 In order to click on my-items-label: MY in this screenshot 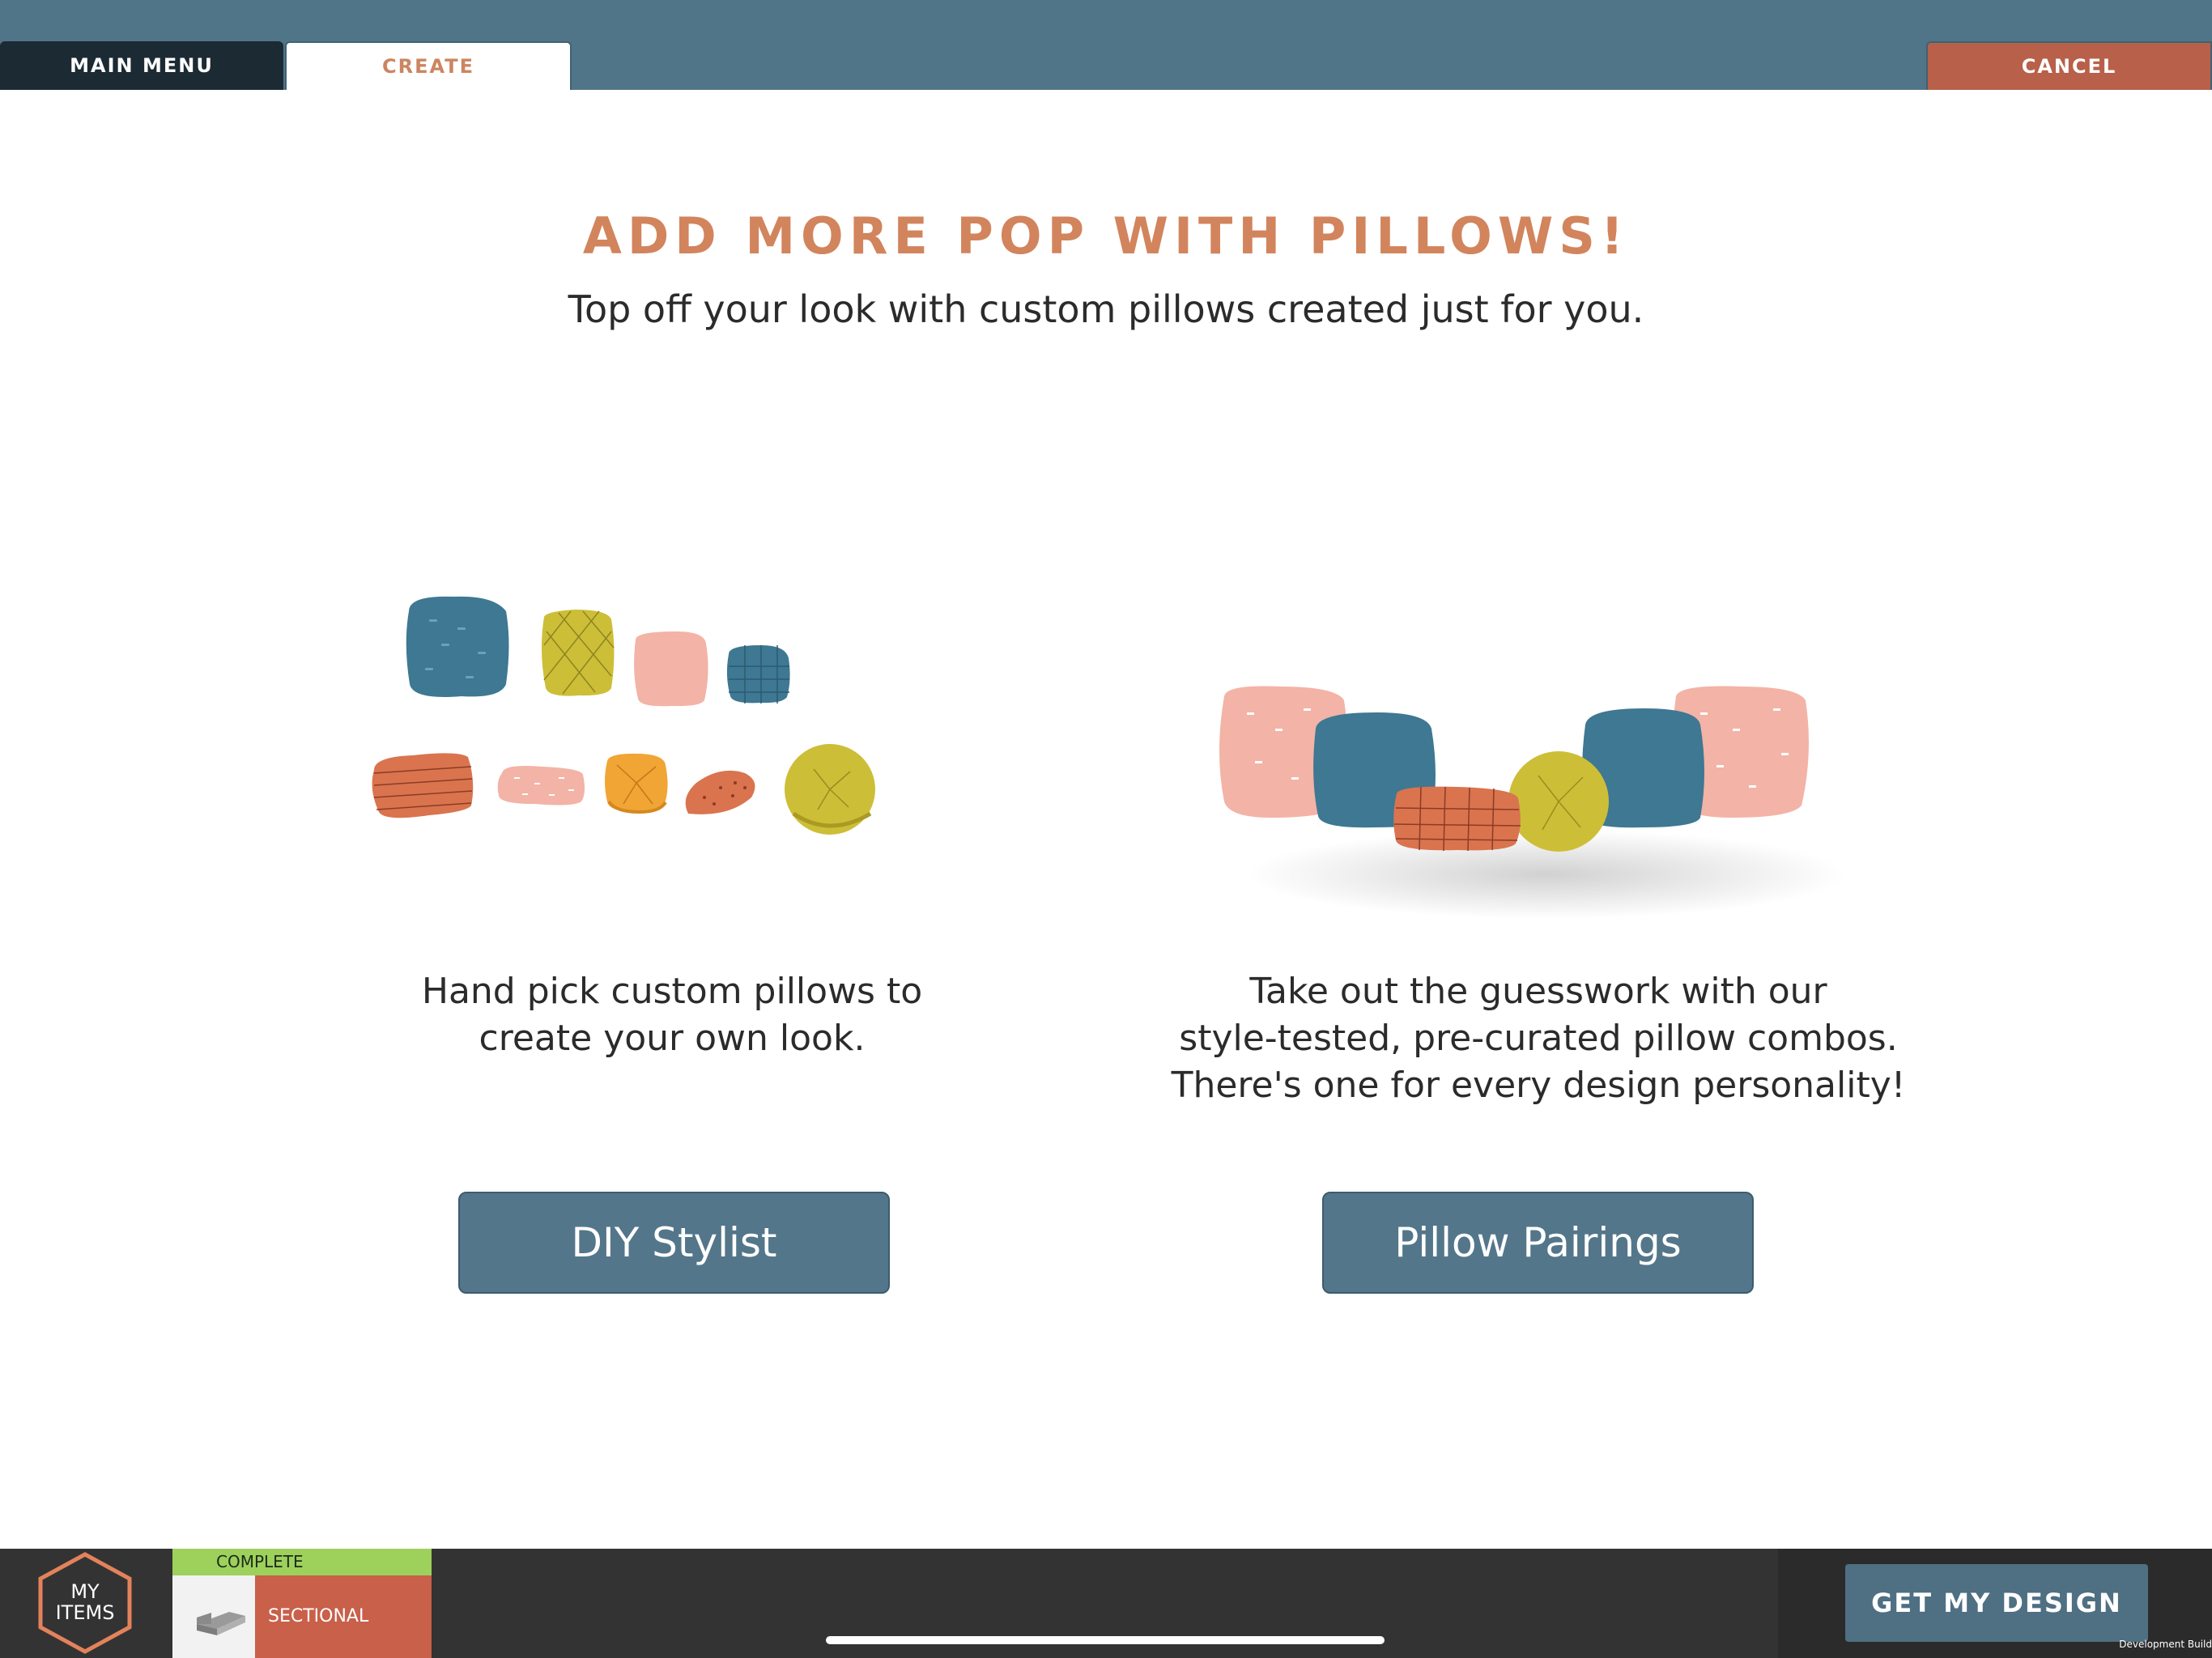, I will do `click(85, 1591)`.